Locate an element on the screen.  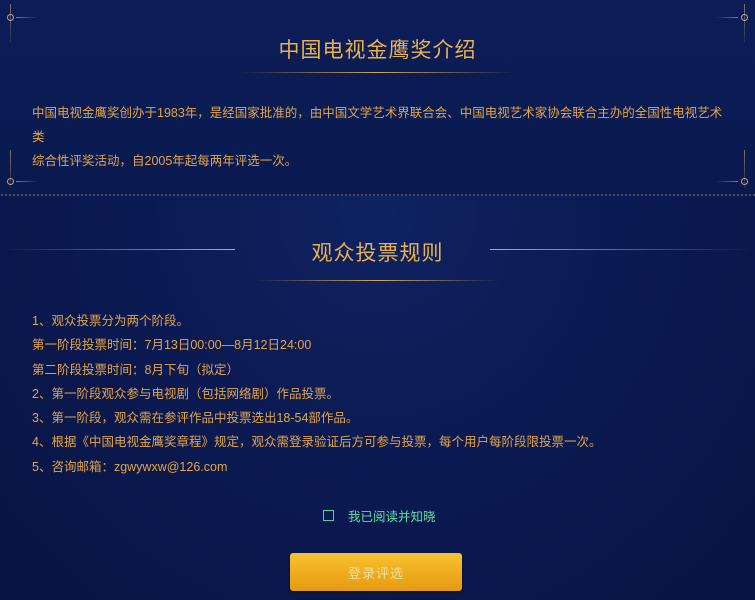
rule-item: 2、第一阶段观众参与电视剧（包括网络剧）作品投票。 is located at coordinates (185, 393).